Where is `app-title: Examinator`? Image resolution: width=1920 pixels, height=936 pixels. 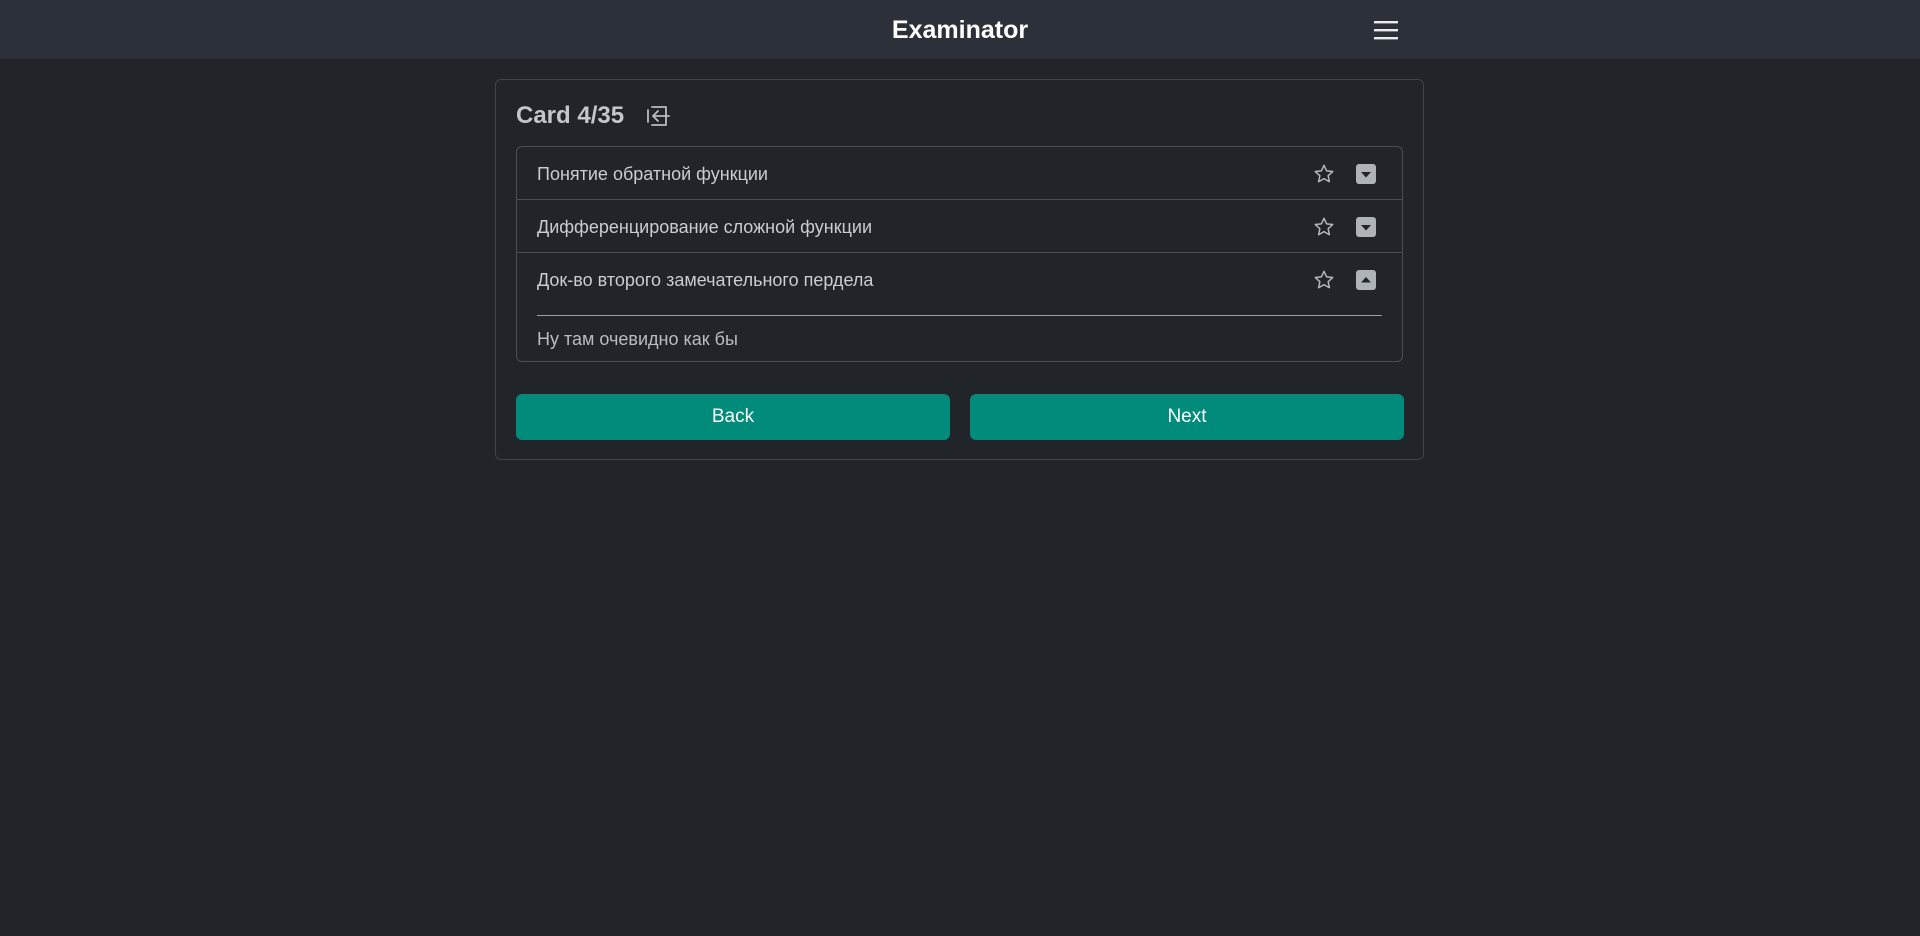 app-title: Examinator is located at coordinates (960, 30).